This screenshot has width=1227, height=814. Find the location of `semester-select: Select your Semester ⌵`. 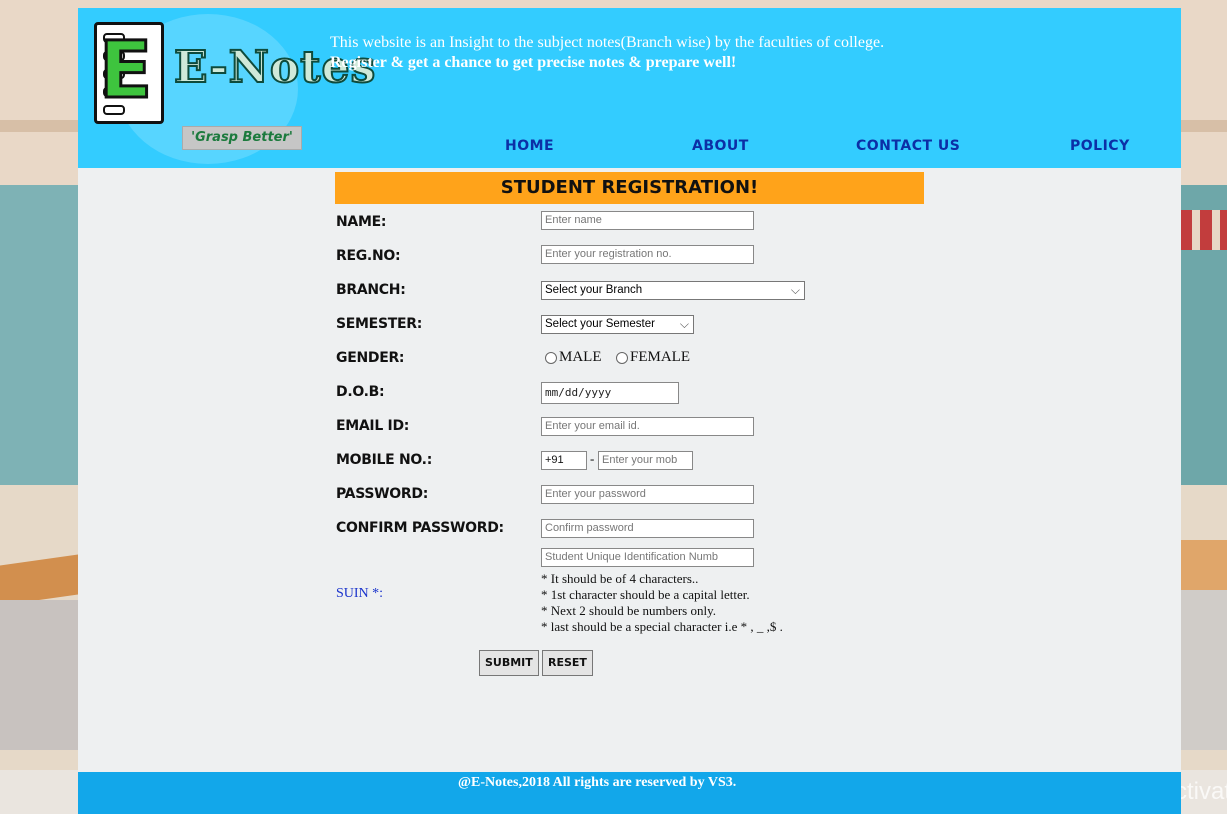

semester-select: Select your Semester ⌵ is located at coordinates (617, 324).